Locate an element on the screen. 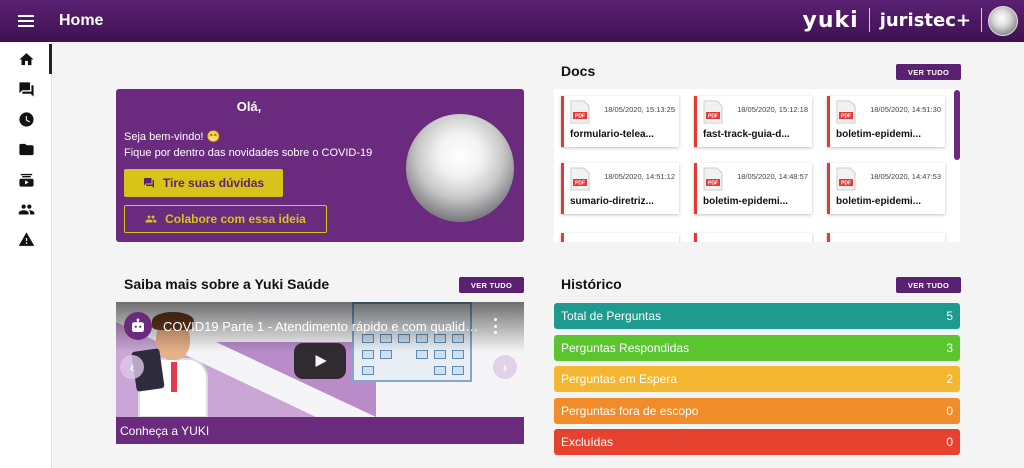 This screenshot has width=1024, height=468. doc-date: 18/05/2020, 14:48:57 is located at coordinates (772, 176).